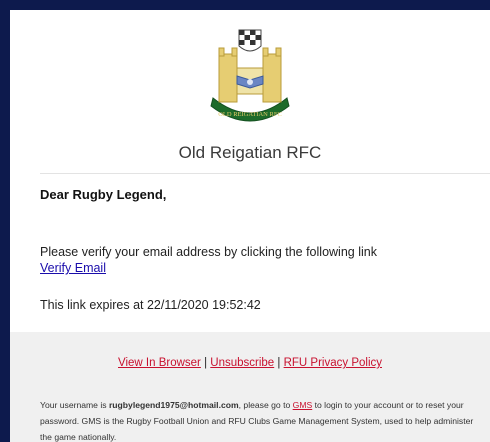  I want to click on verify-email-link: Verify Email, so click(73, 268).